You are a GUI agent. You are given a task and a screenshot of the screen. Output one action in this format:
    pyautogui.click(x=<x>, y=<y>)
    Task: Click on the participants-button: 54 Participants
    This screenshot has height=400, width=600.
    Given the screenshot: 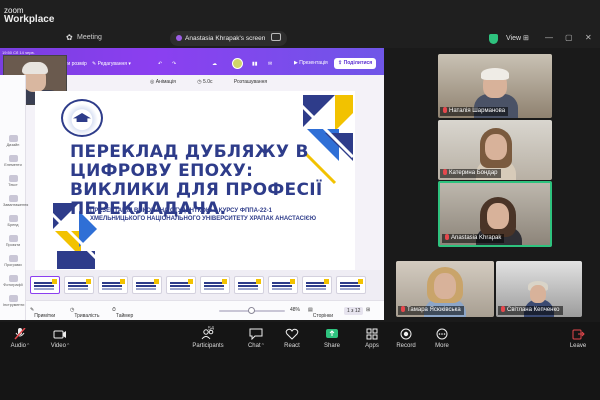 What is the action you would take?
    pyautogui.click(x=208, y=337)
    